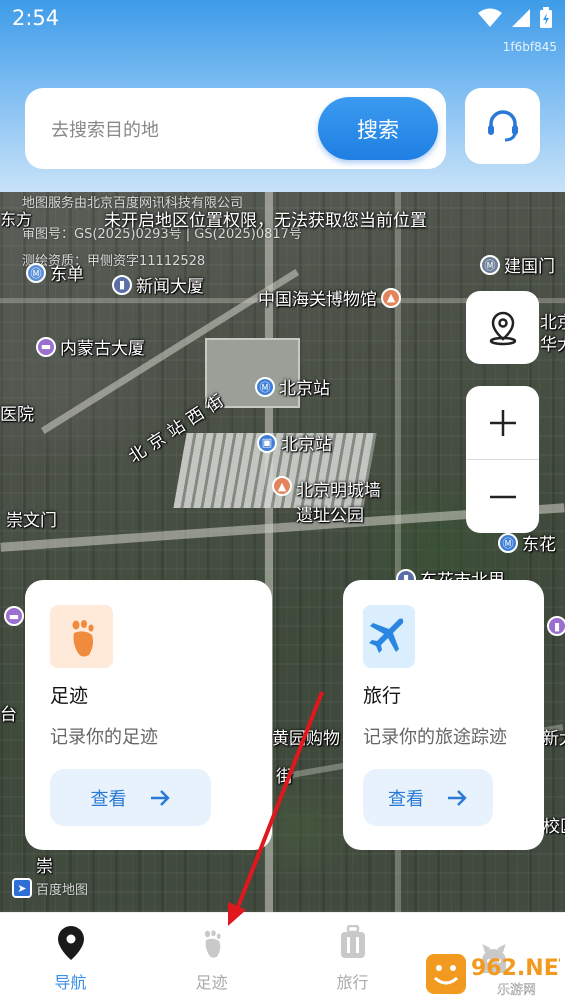  Describe the element at coordinates (338, 491) in the screenshot. I see `map-label: 北京明城墙` at that location.